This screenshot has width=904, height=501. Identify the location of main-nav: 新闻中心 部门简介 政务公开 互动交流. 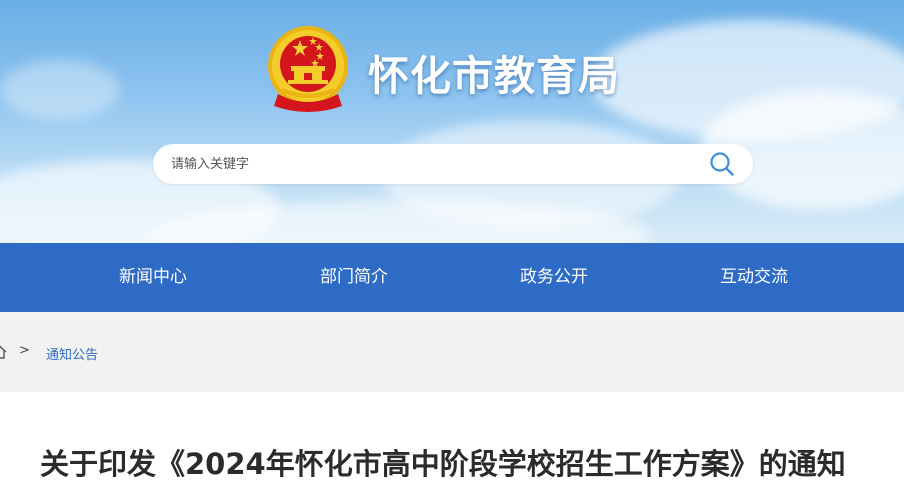
(452, 277).